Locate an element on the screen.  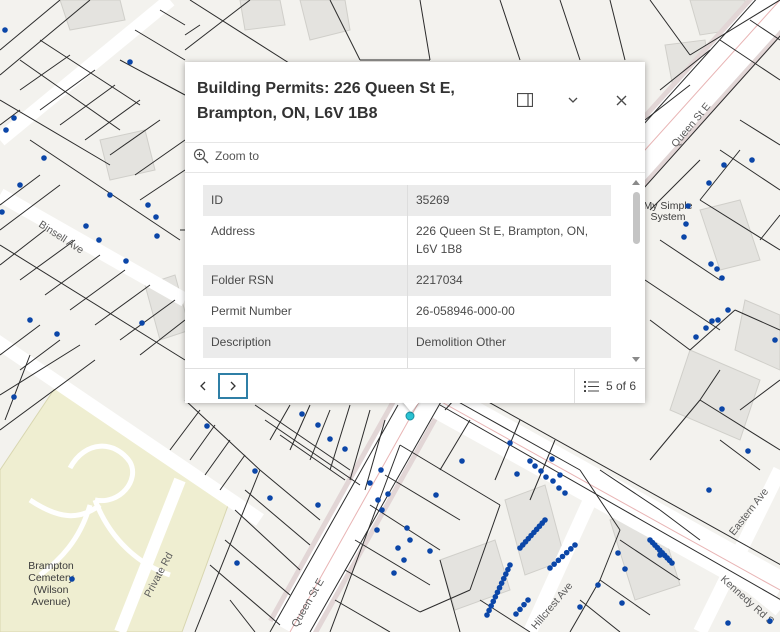
zoom-to-button: Zoom to is located at coordinates (226, 156).